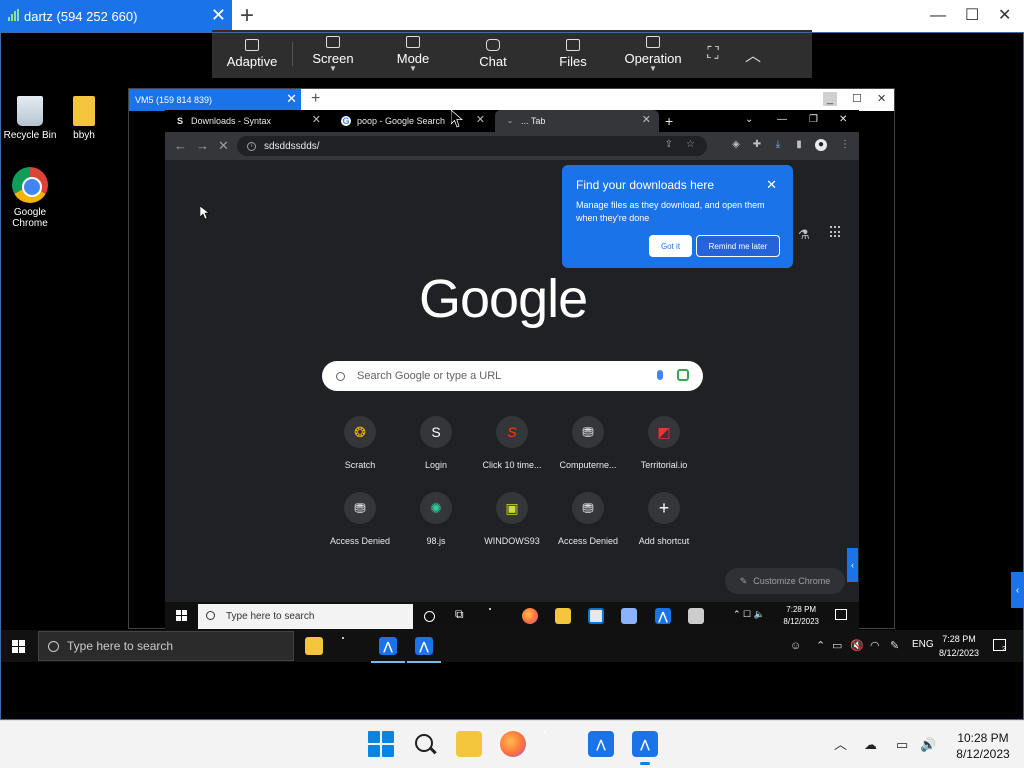  Describe the element at coordinates (795, 646) in the screenshot. I see `people-icon: ☺` at that location.